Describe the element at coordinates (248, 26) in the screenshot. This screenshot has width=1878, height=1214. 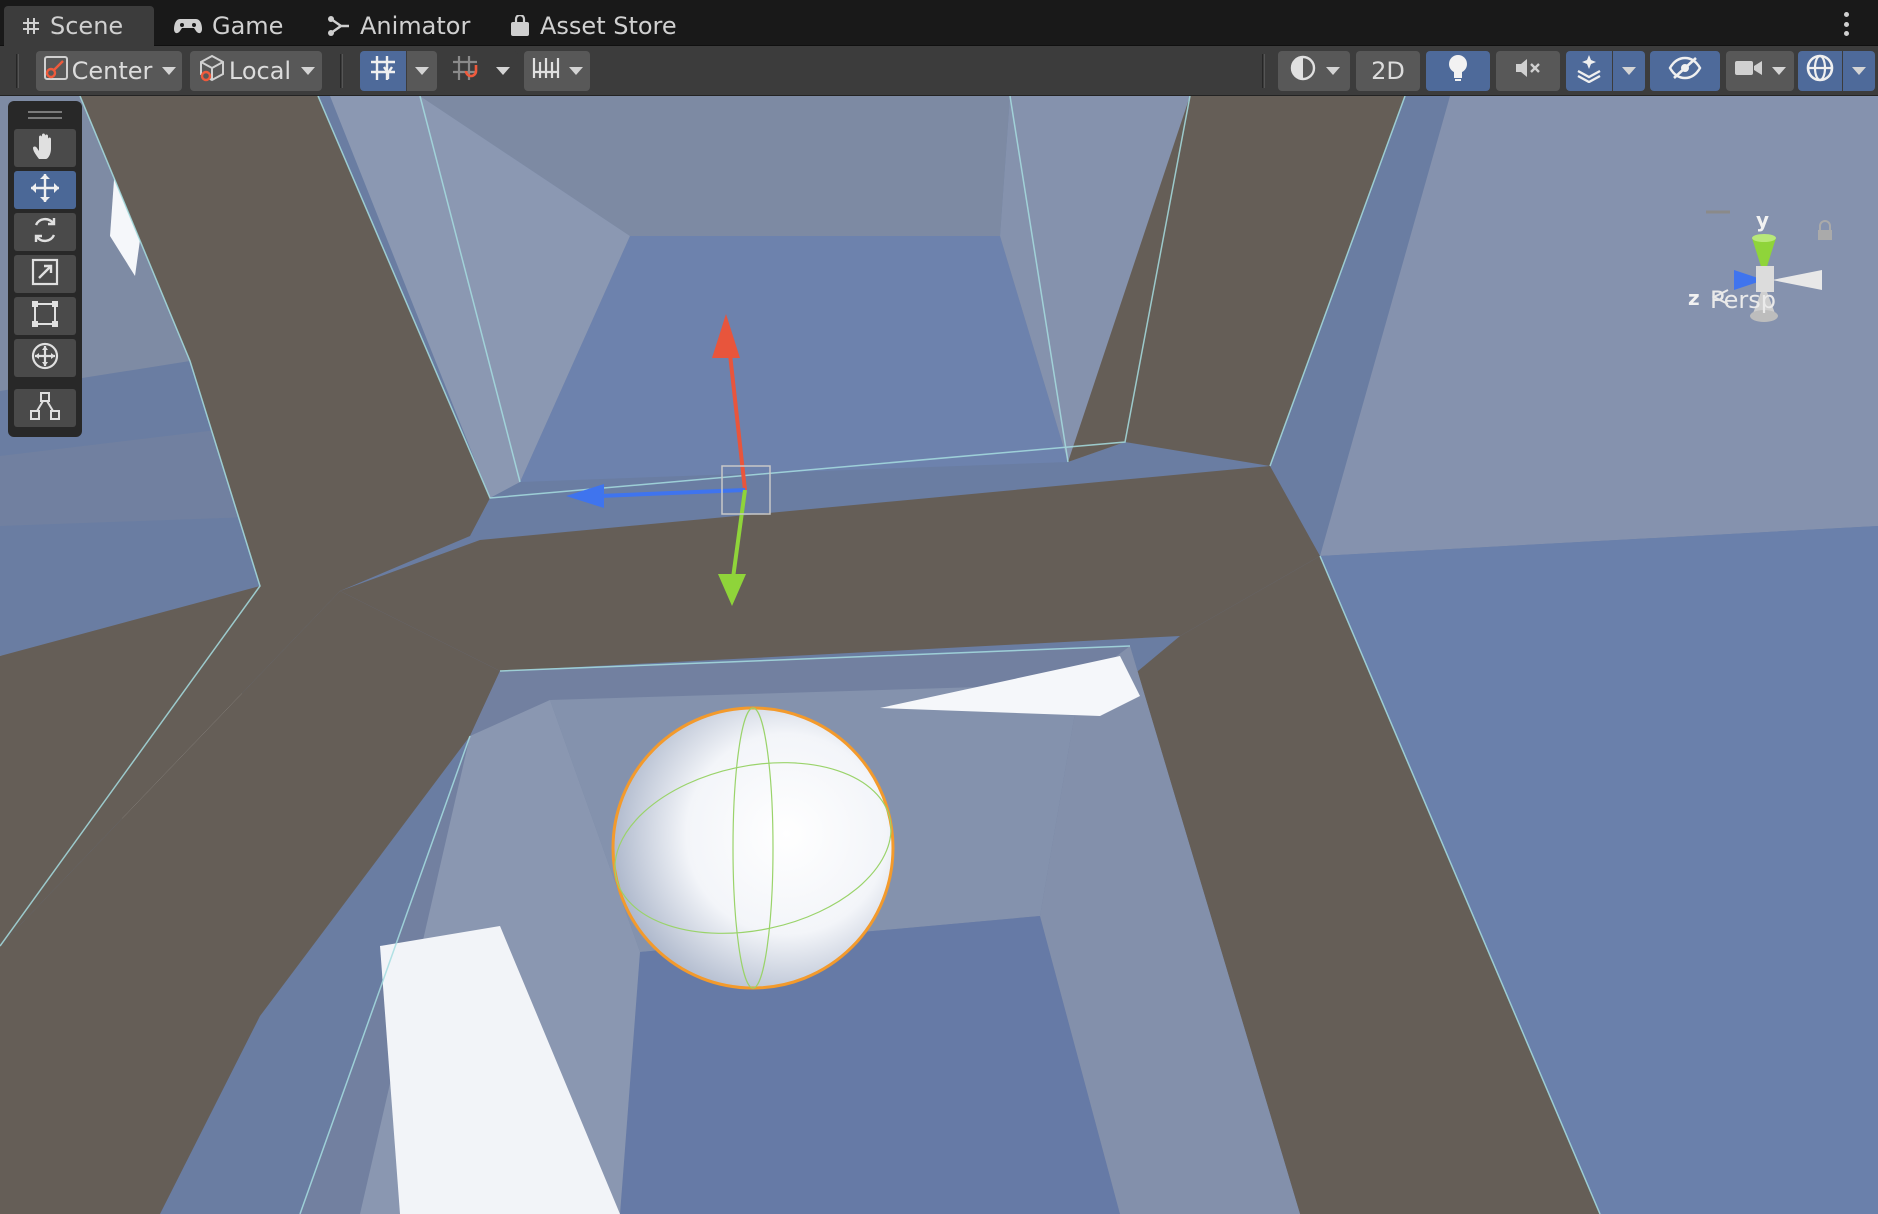
I see `tab-label: Game` at that location.